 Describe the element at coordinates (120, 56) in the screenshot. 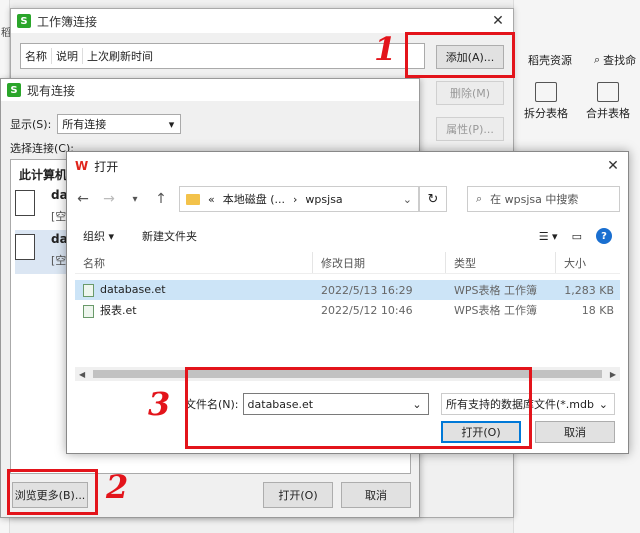

I see `column-last-refresh: 上次刷新时间` at that location.